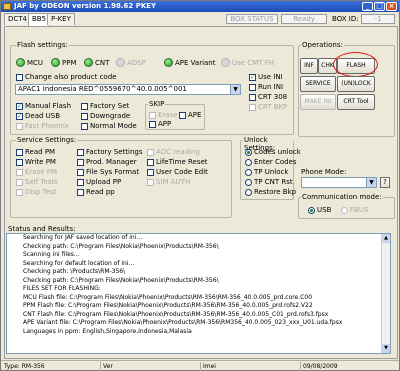 This screenshot has width=400, height=371. What do you see at coordinates (190, 62) in the screenshot?
I see `led-ape-variant: APE Variant` at bounding box center [190, 62].